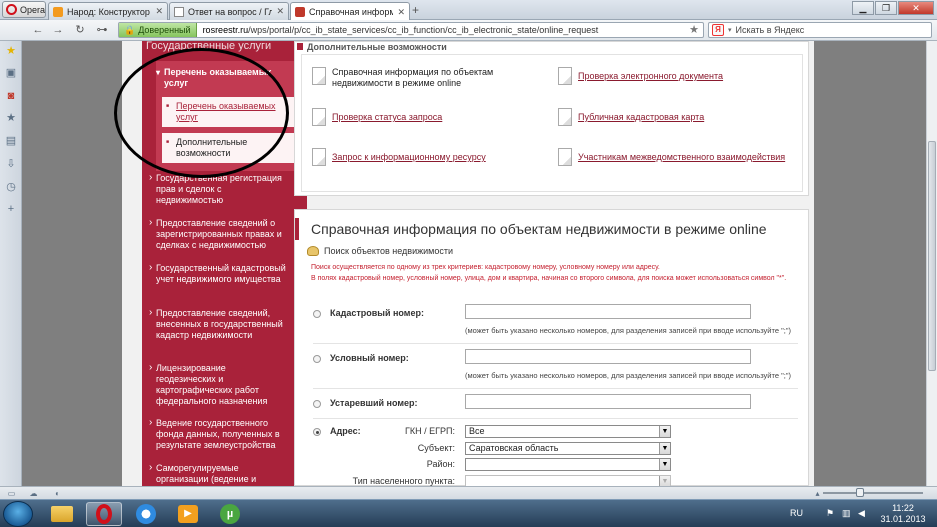 This screenshot has width=937, height=527. I want to click on zoom-slider-knob, so click(860, 492).